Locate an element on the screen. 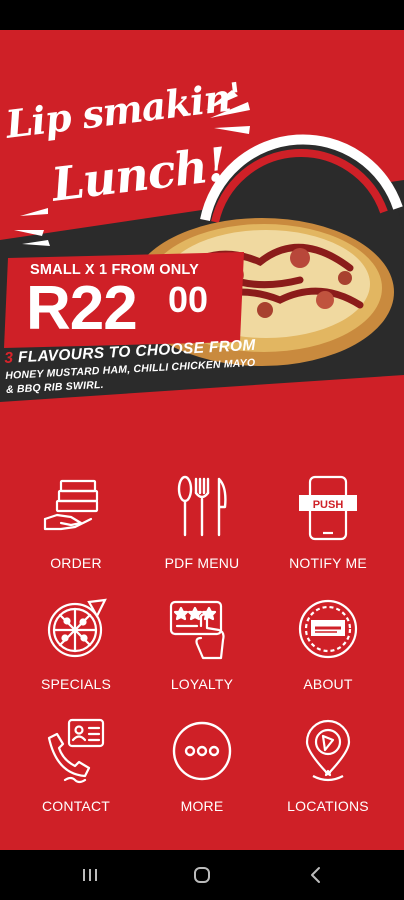  menu-locations-button: LOCATIONS is located at coordinates (328, 773).